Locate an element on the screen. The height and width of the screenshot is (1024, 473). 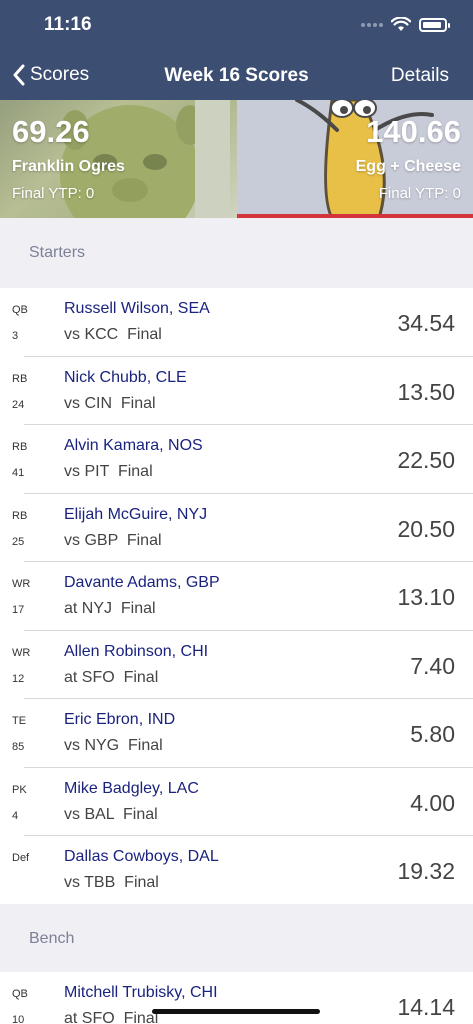
away-team-score: 140.66 is located at coordinates (413, 131).